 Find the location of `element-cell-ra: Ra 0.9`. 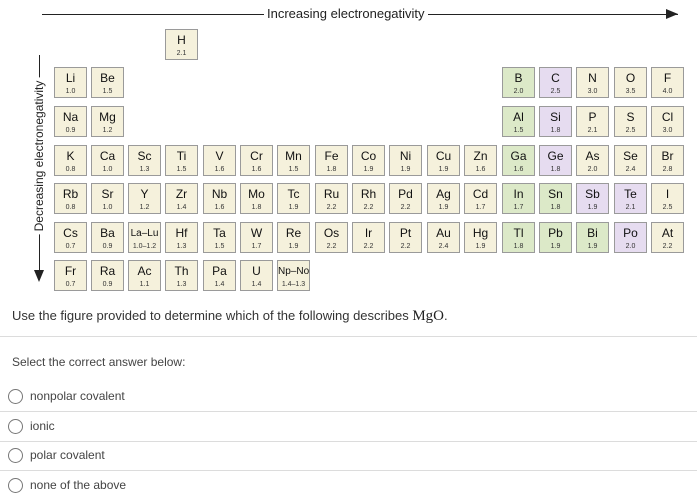

element-cell-ra: Ra 0.9 is located at coordinates (107, 275).